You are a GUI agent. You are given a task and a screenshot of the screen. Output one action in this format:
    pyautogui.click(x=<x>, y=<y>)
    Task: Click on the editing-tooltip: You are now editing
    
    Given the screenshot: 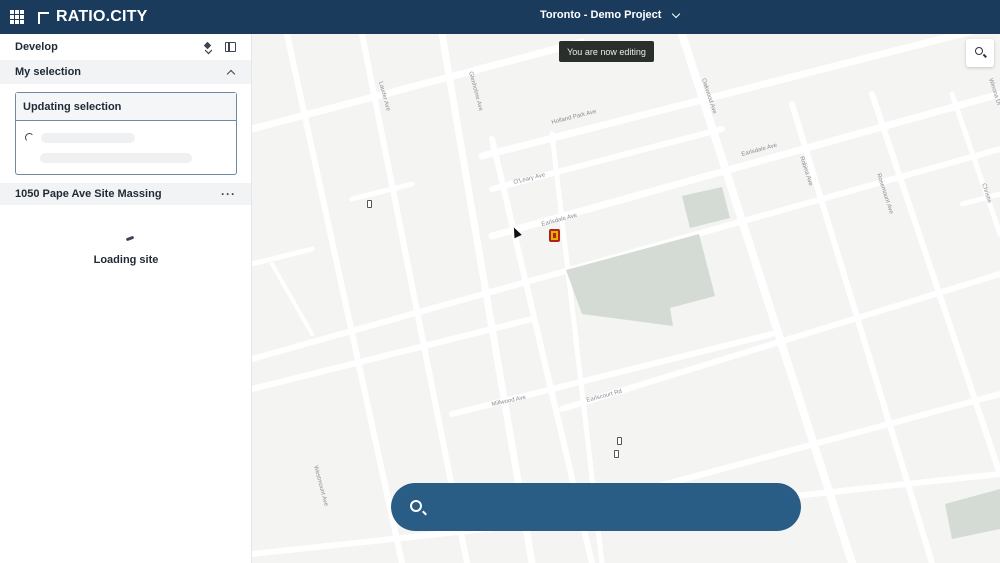 What is the action you would take?
    pyautogui.click(x=606, y=51)
    